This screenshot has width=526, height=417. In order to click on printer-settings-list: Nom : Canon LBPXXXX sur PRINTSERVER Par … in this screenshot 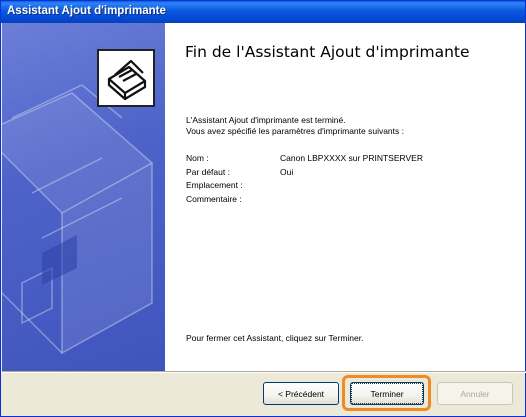, I will do `click(351, 179)`.